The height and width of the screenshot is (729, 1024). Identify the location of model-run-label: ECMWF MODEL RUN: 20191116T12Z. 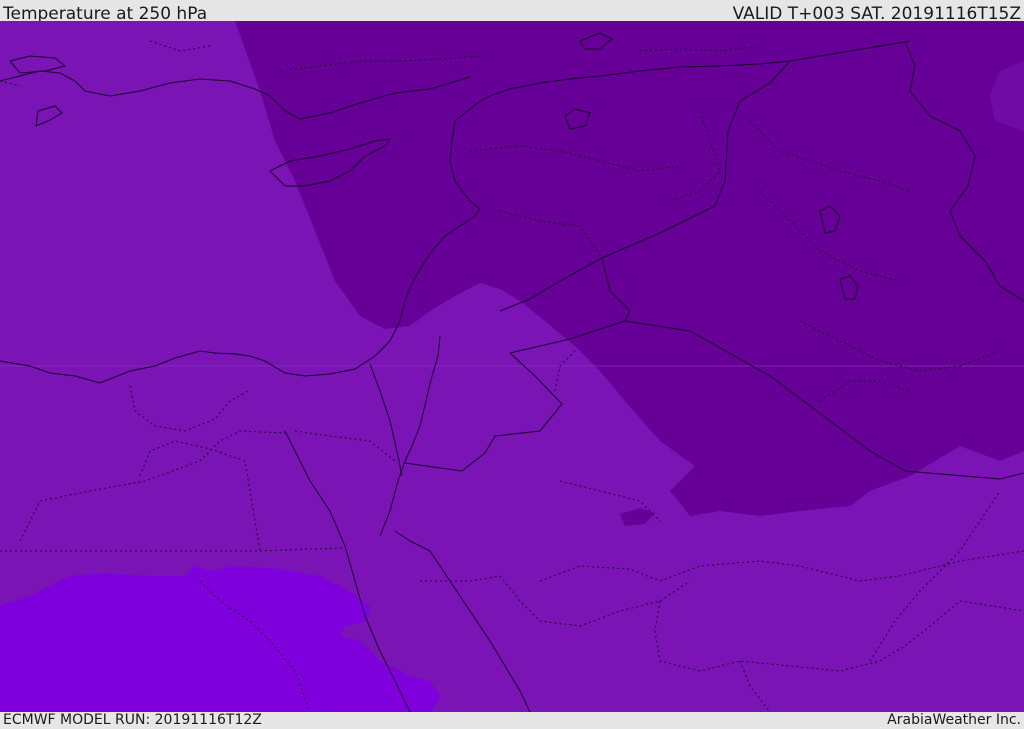
(132, 720).